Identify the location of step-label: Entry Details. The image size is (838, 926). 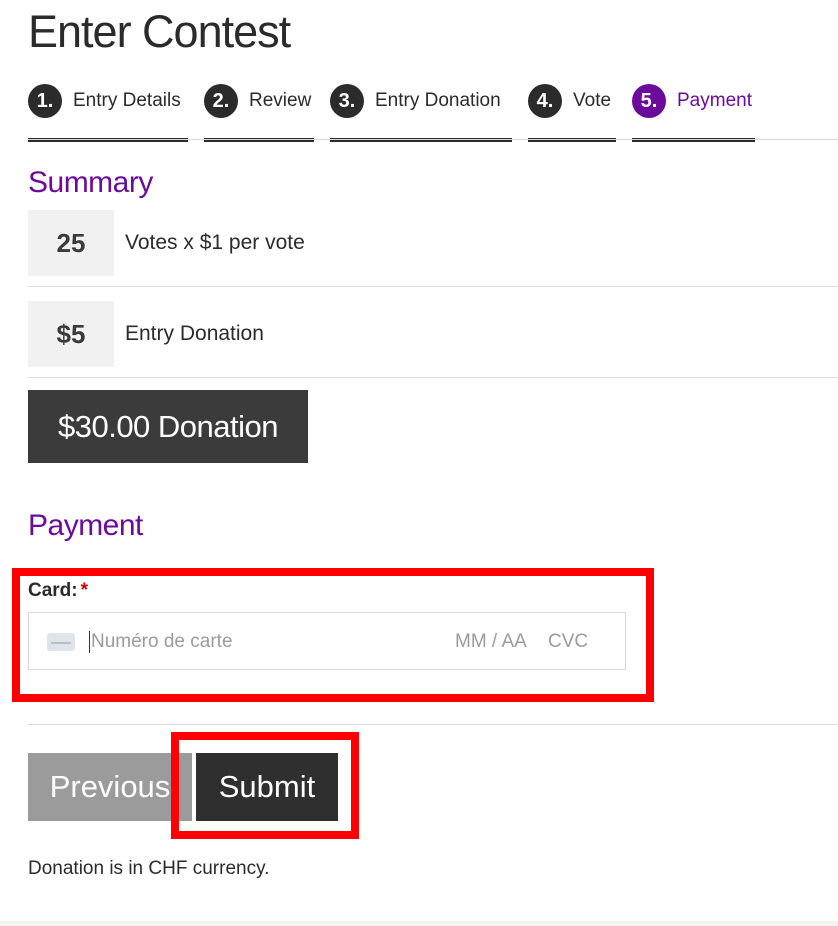
(127, 100).